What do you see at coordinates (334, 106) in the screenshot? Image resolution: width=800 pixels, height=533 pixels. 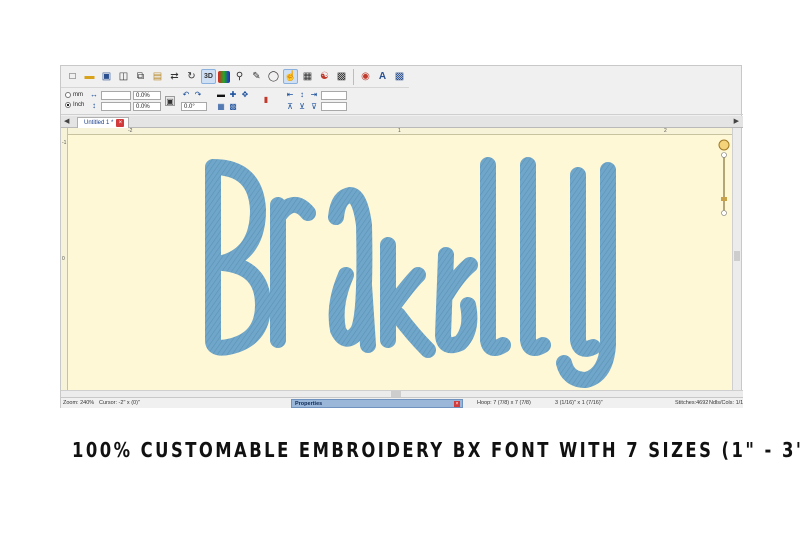 I see `spacing-vertical-input` at bounding box center [334, 106].